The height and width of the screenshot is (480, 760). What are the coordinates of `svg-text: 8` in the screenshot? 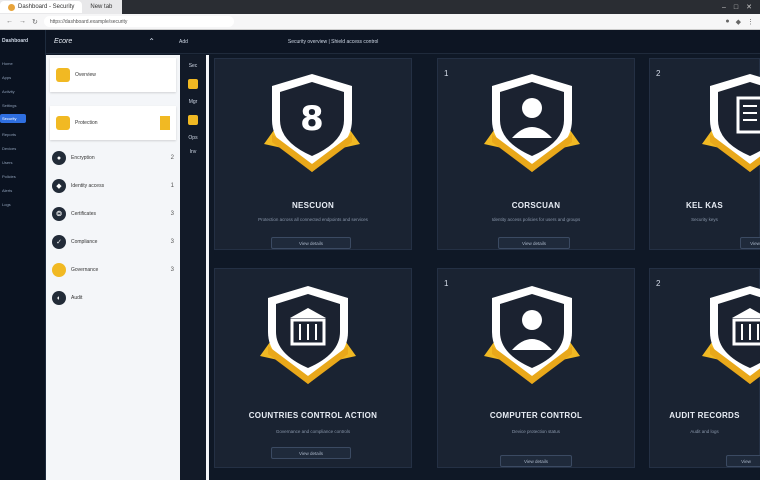 It's located at (312, 119).